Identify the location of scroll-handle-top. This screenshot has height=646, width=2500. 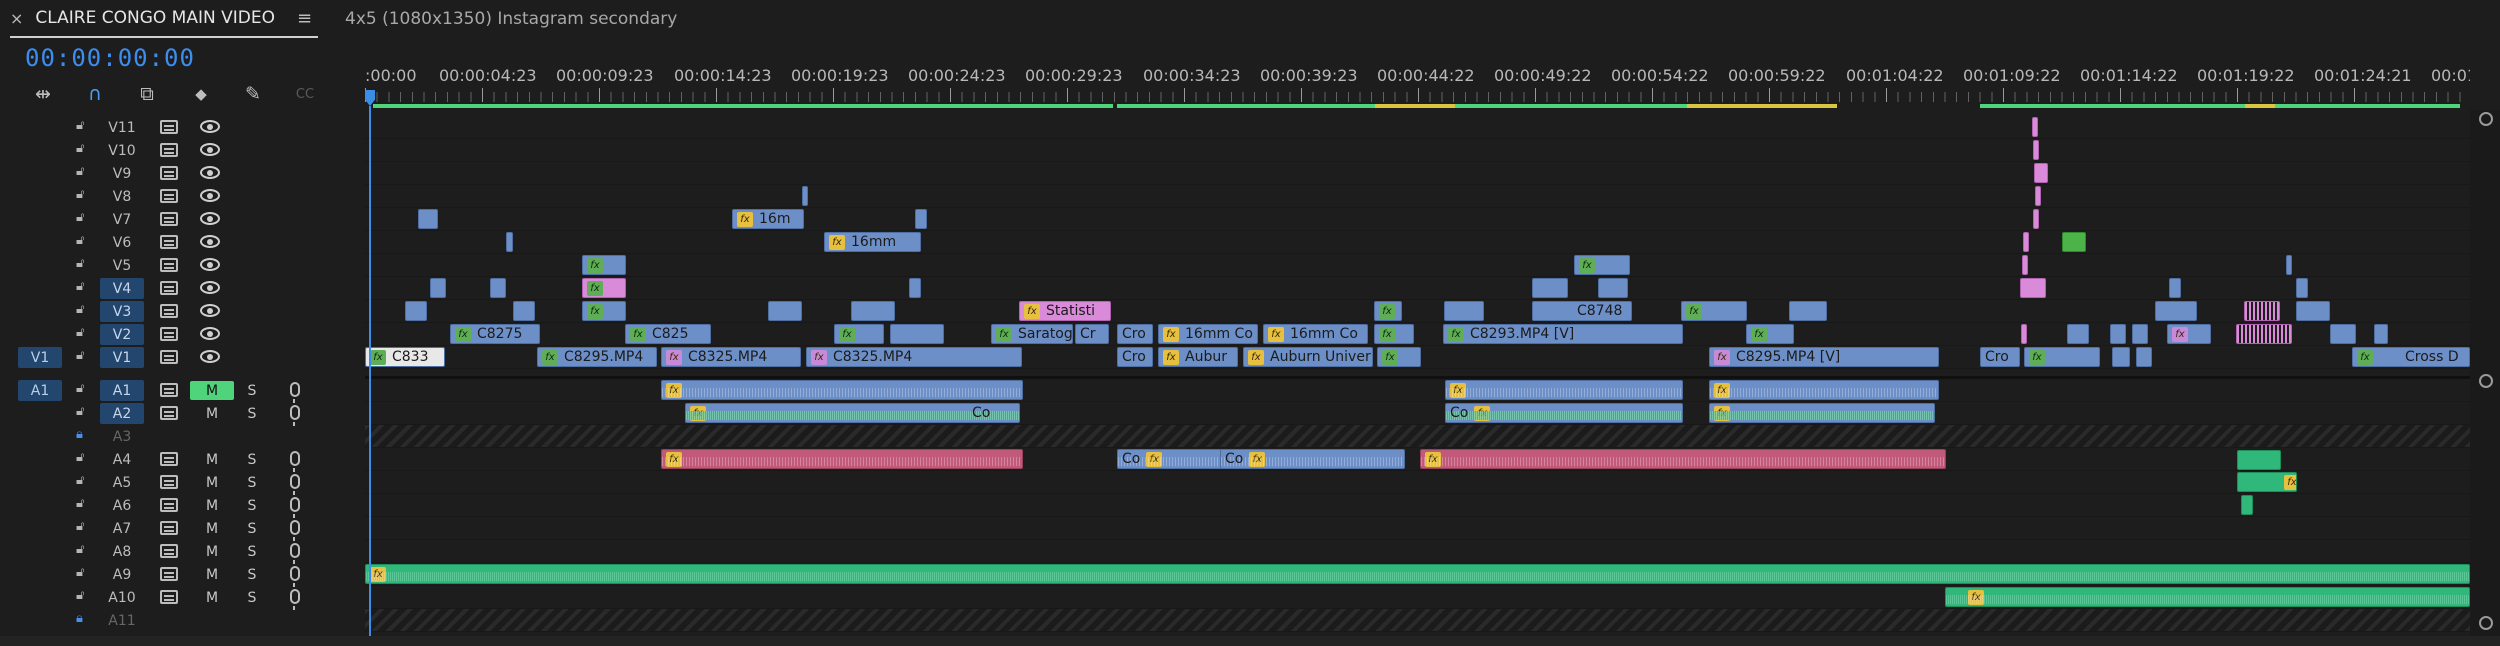
(2486, 119).